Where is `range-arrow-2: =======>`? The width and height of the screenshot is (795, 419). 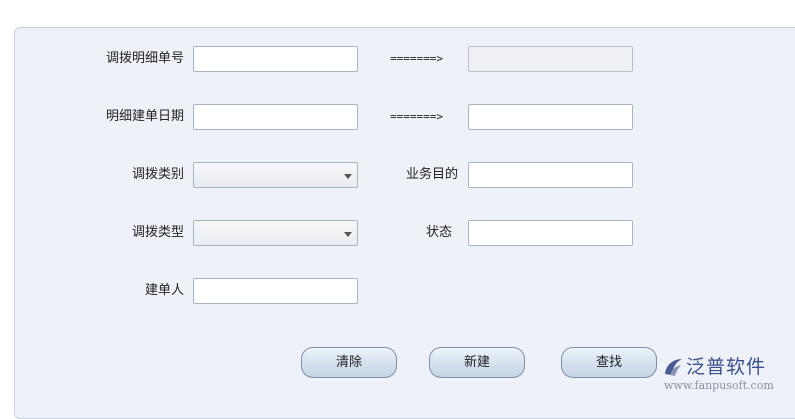 range-arrow-2: =======> is located at coordinates (416, 116).